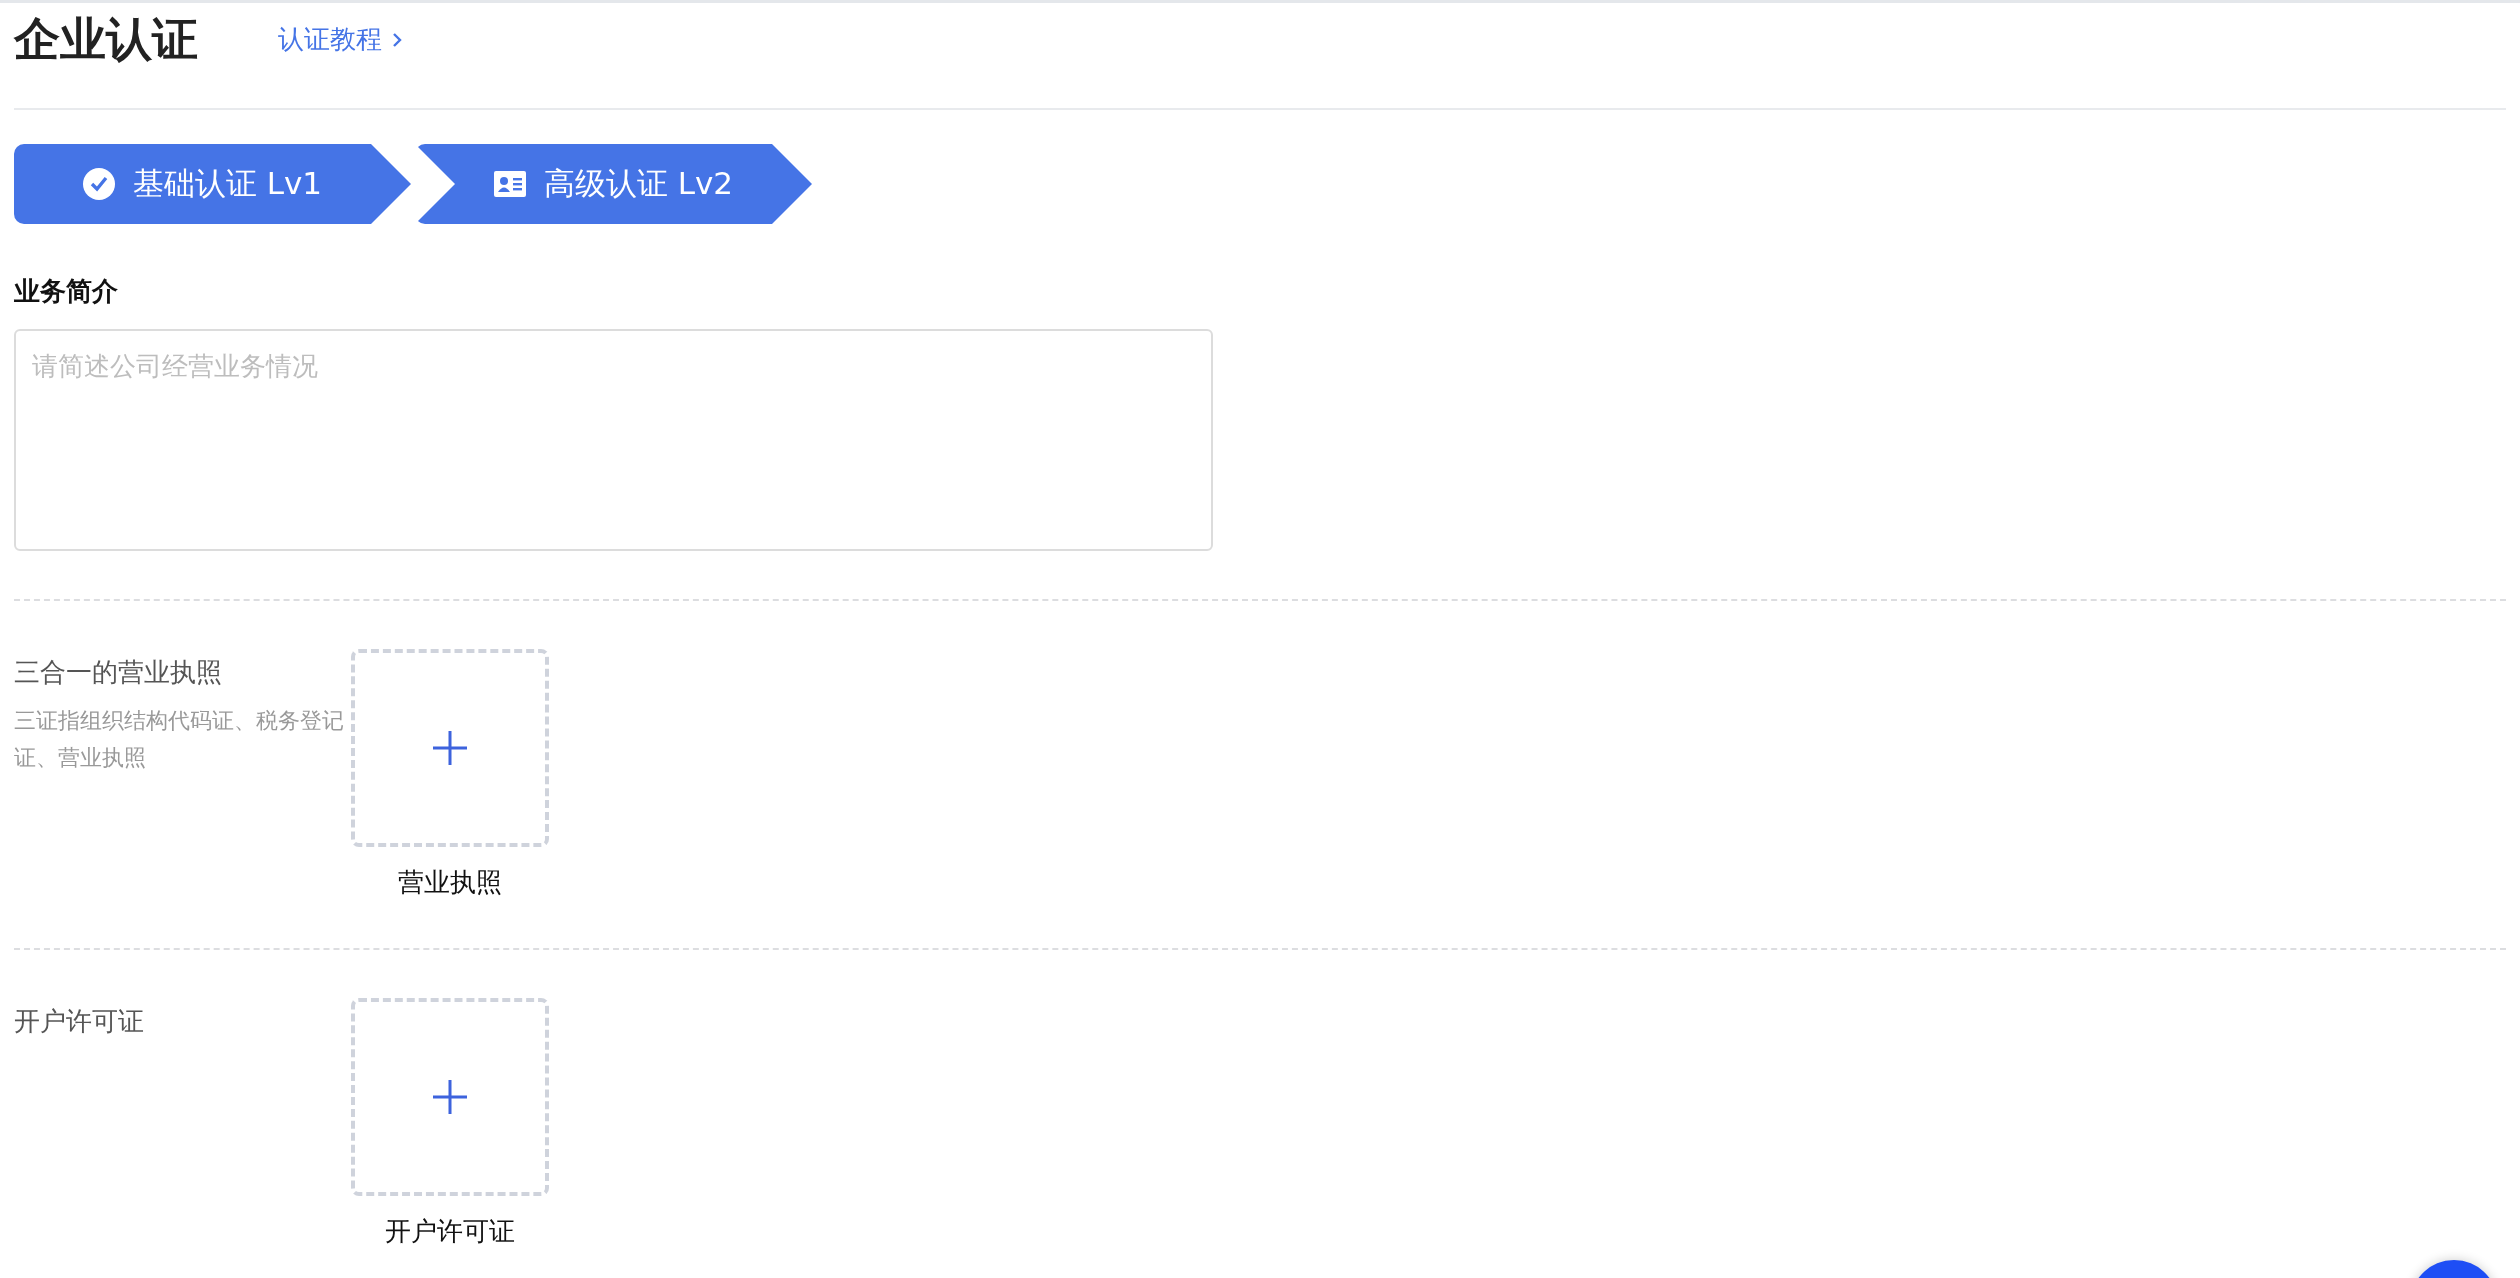 The width and height of the screenshot is (2520, 1278). What do you see at coordinates (106, 39) in the screenshot?
I see `page-title: 企业认证` at bounding box center [106, 39].